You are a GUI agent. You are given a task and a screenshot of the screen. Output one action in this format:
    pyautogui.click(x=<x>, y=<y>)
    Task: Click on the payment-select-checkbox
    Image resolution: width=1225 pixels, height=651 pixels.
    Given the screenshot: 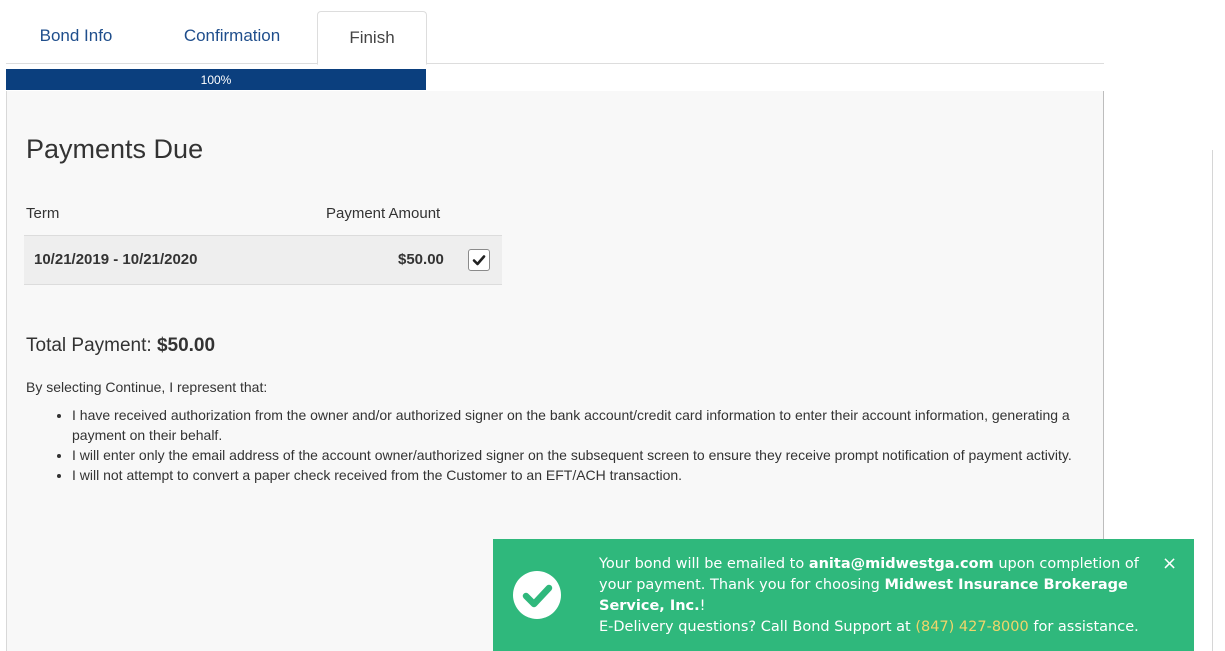 What is the action you would take?
    pyautogui.click(x=479, y=260)
    